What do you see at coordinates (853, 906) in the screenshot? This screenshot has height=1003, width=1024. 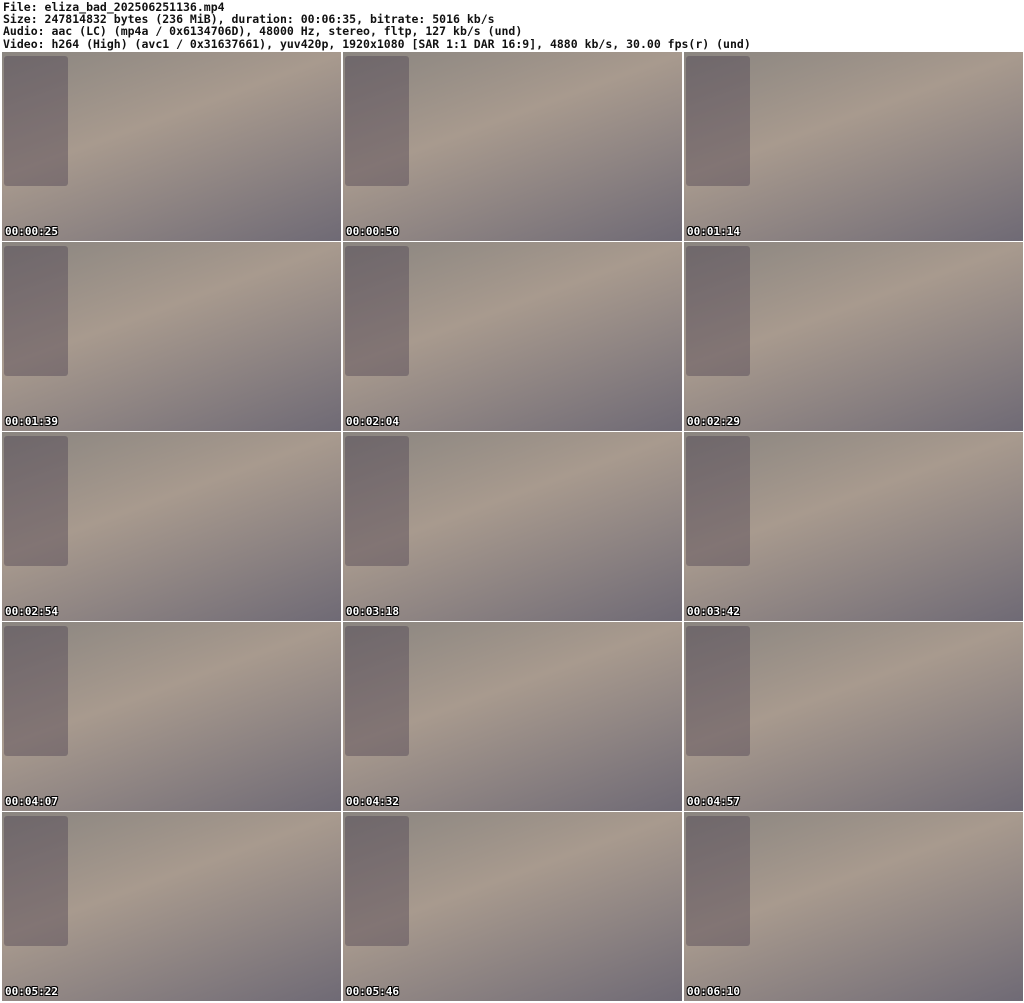 I see `video-thumbnail: 00:06:10` at bounding box center [853, 906].